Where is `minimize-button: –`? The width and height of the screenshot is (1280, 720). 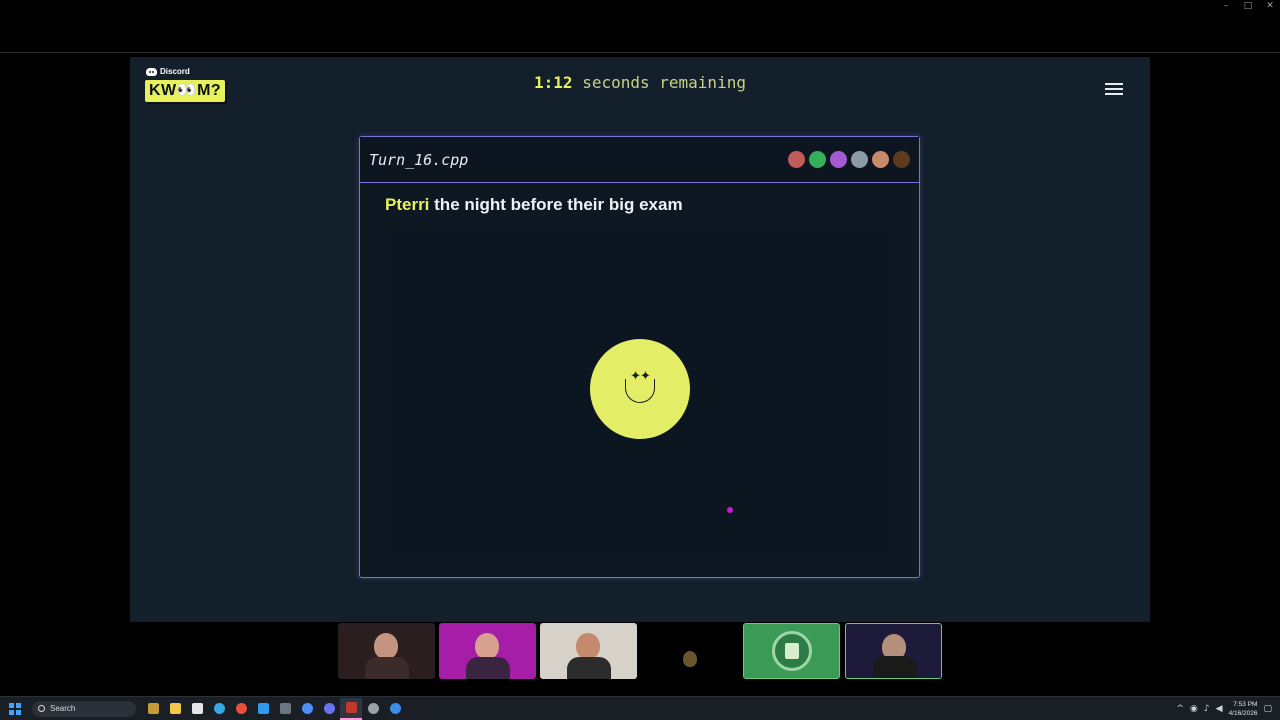
minimize-button: – is located at coordinates (1226, 7).